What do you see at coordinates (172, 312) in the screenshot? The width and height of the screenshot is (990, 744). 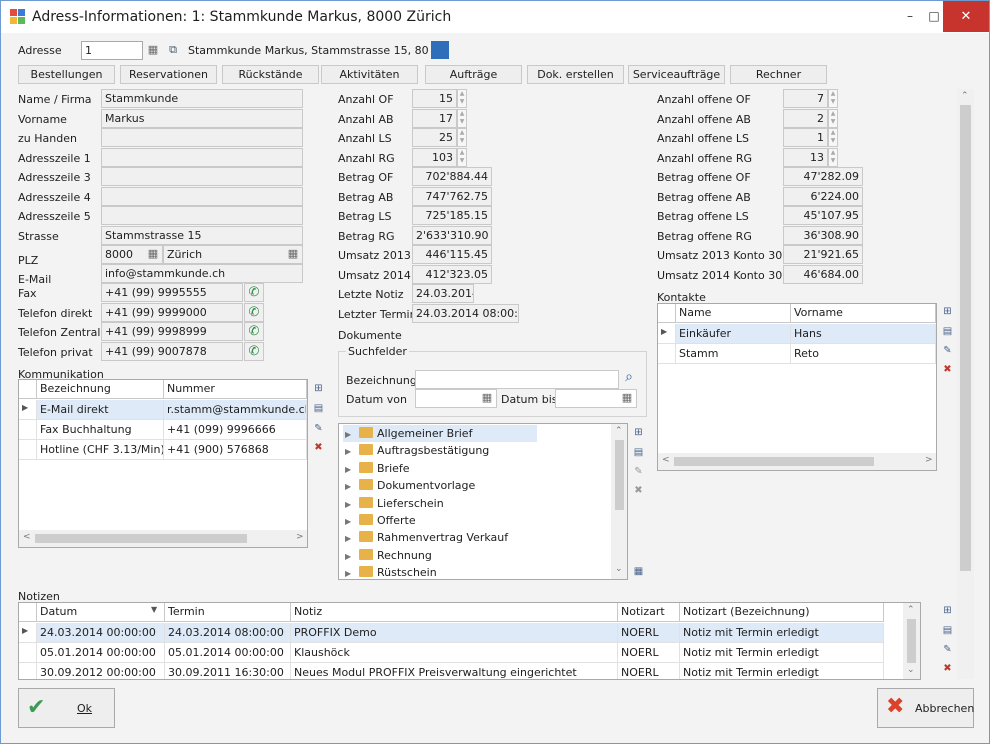 I see `phone-field: +41 (99) 9999000` at bounding box center [172, 312].